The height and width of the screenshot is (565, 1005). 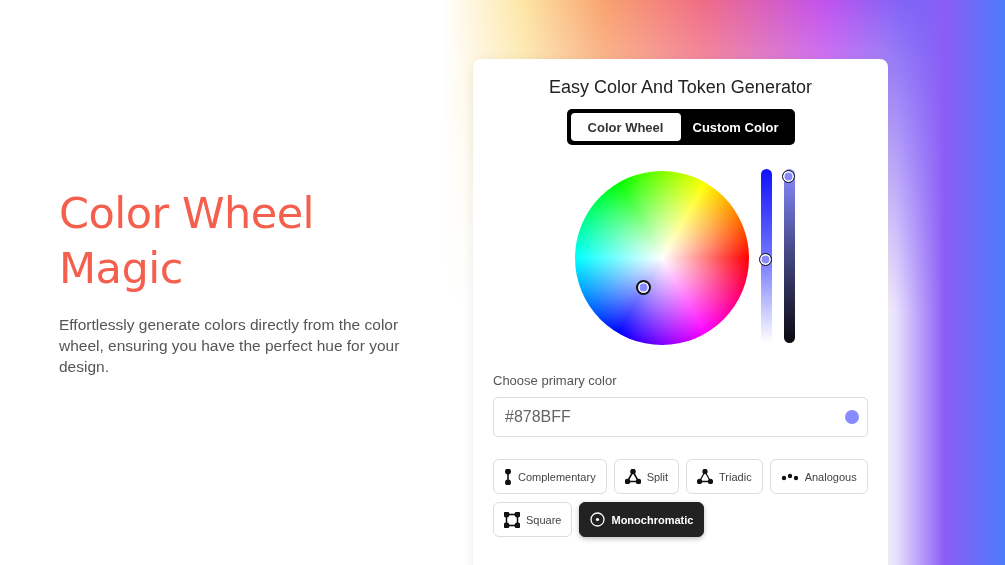 What do you see at coordinates (598, 519) in the screenshot?
I see `target-icon` at bounding box center [598, 519].